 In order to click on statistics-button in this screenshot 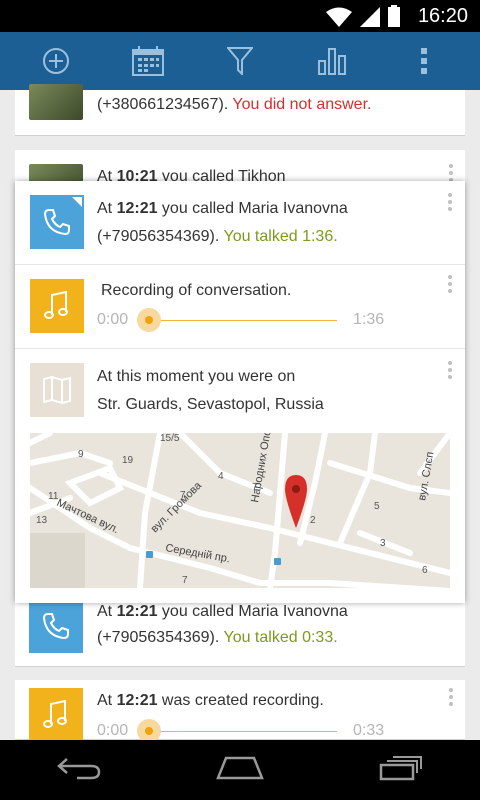, I will do `click(332, 61)`.